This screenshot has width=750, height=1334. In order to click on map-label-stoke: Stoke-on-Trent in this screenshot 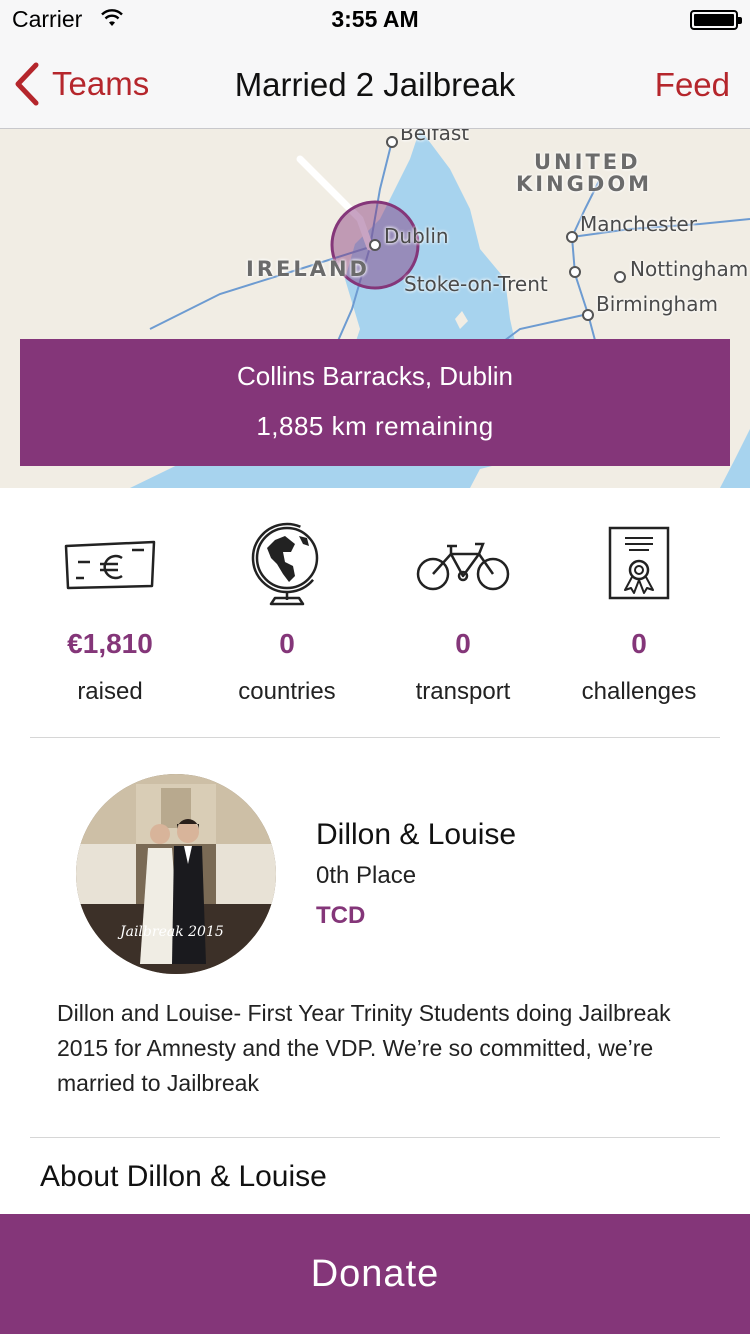, I will do `click(476, 284)`.